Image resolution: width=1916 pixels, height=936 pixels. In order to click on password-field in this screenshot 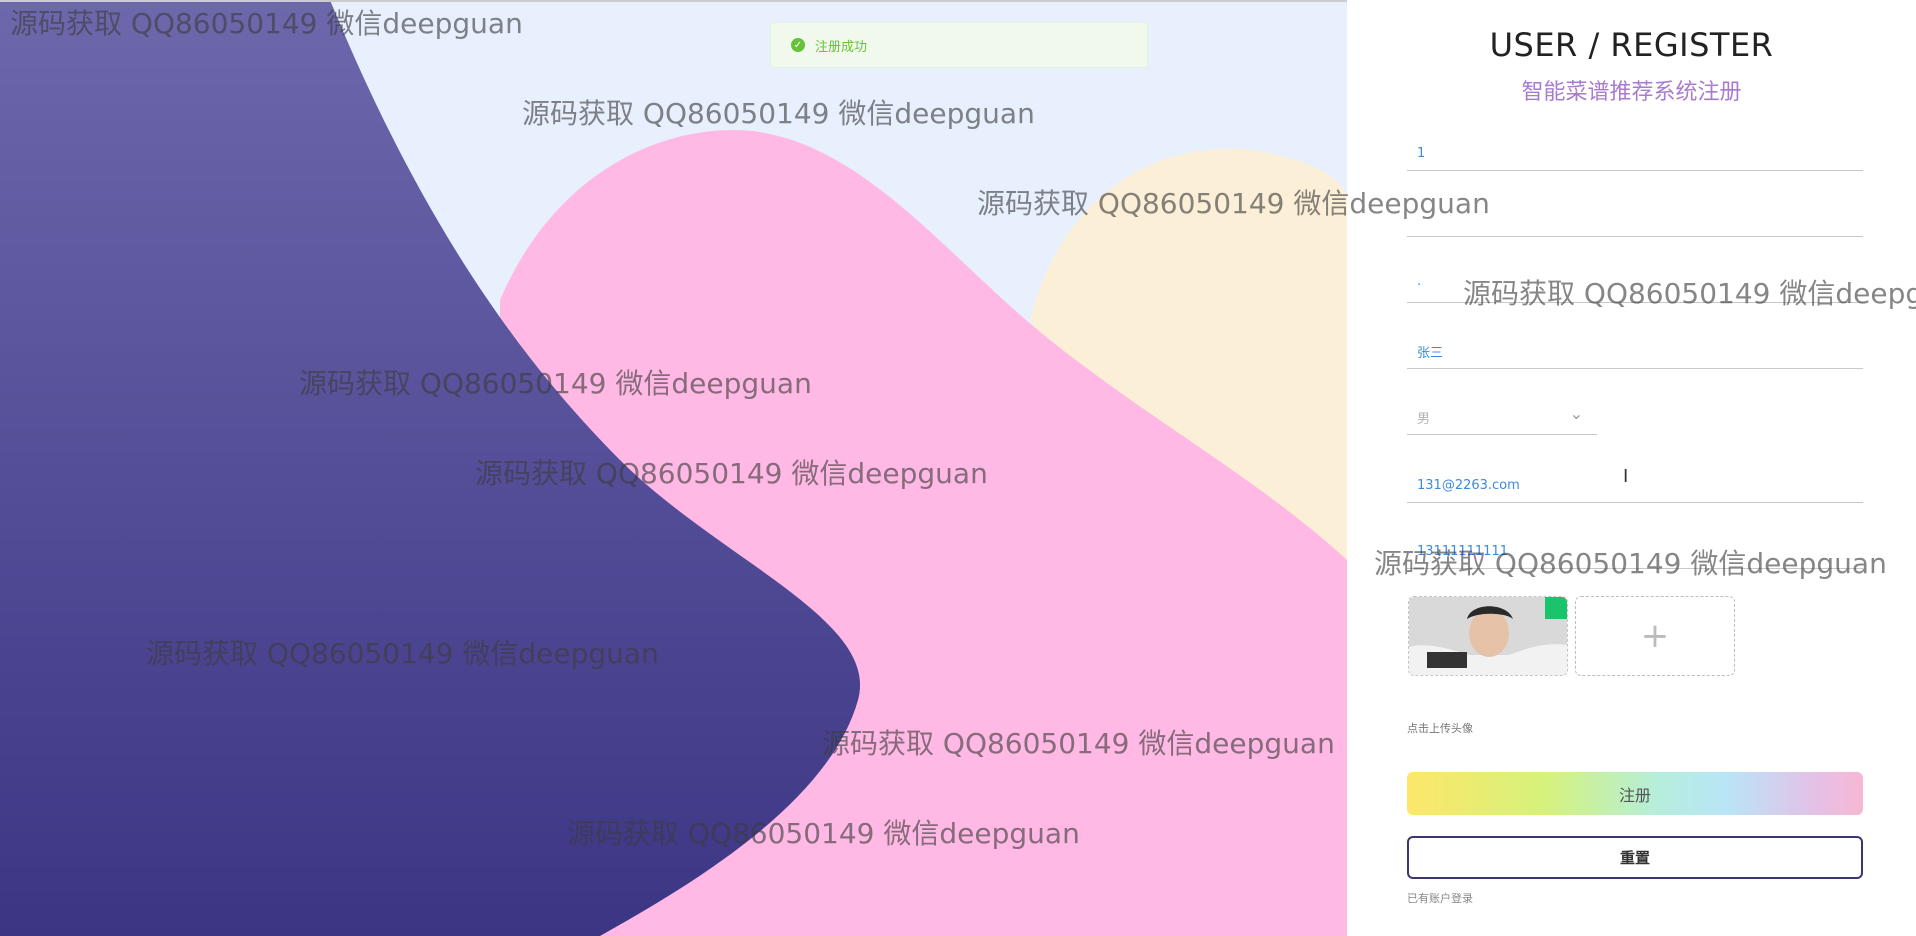, I will do `click(1635, 219)`.